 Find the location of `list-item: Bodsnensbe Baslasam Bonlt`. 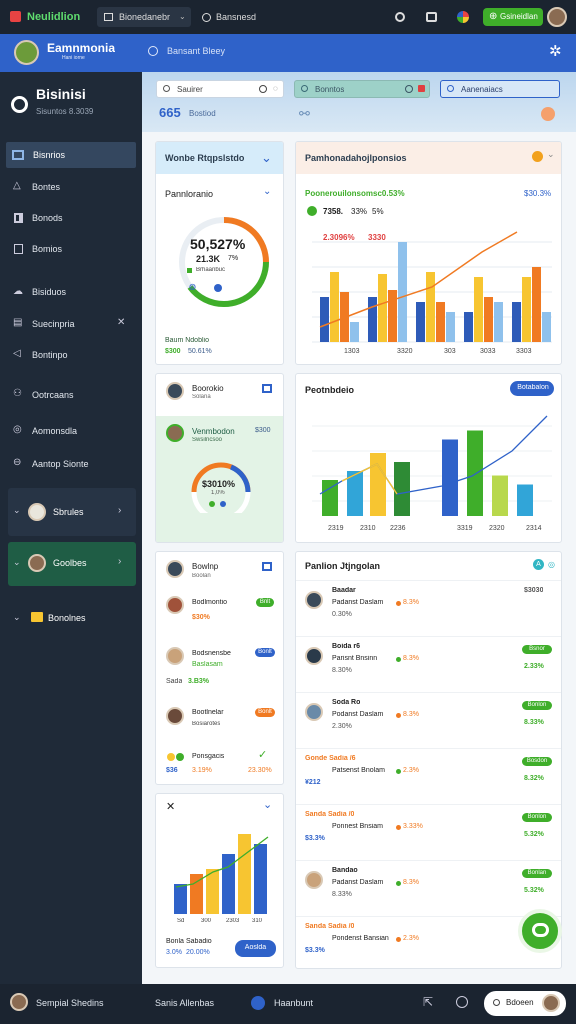

list-item: Bodsnensbe Baslasam Bonlt is located at coordinates (219, 660).